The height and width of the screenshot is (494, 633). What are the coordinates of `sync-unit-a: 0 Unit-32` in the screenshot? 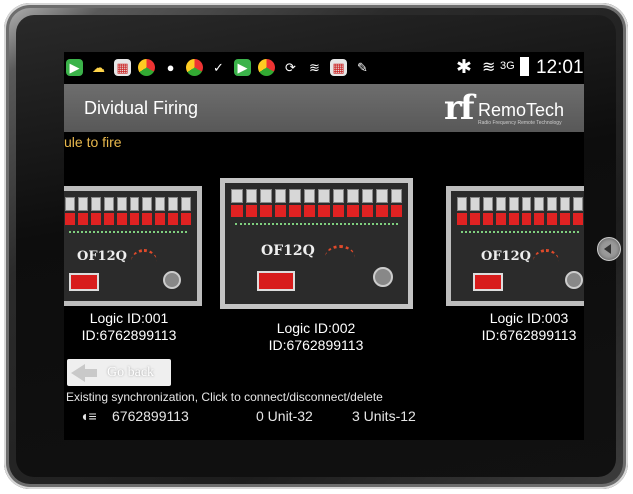 It's located at (284, 416).